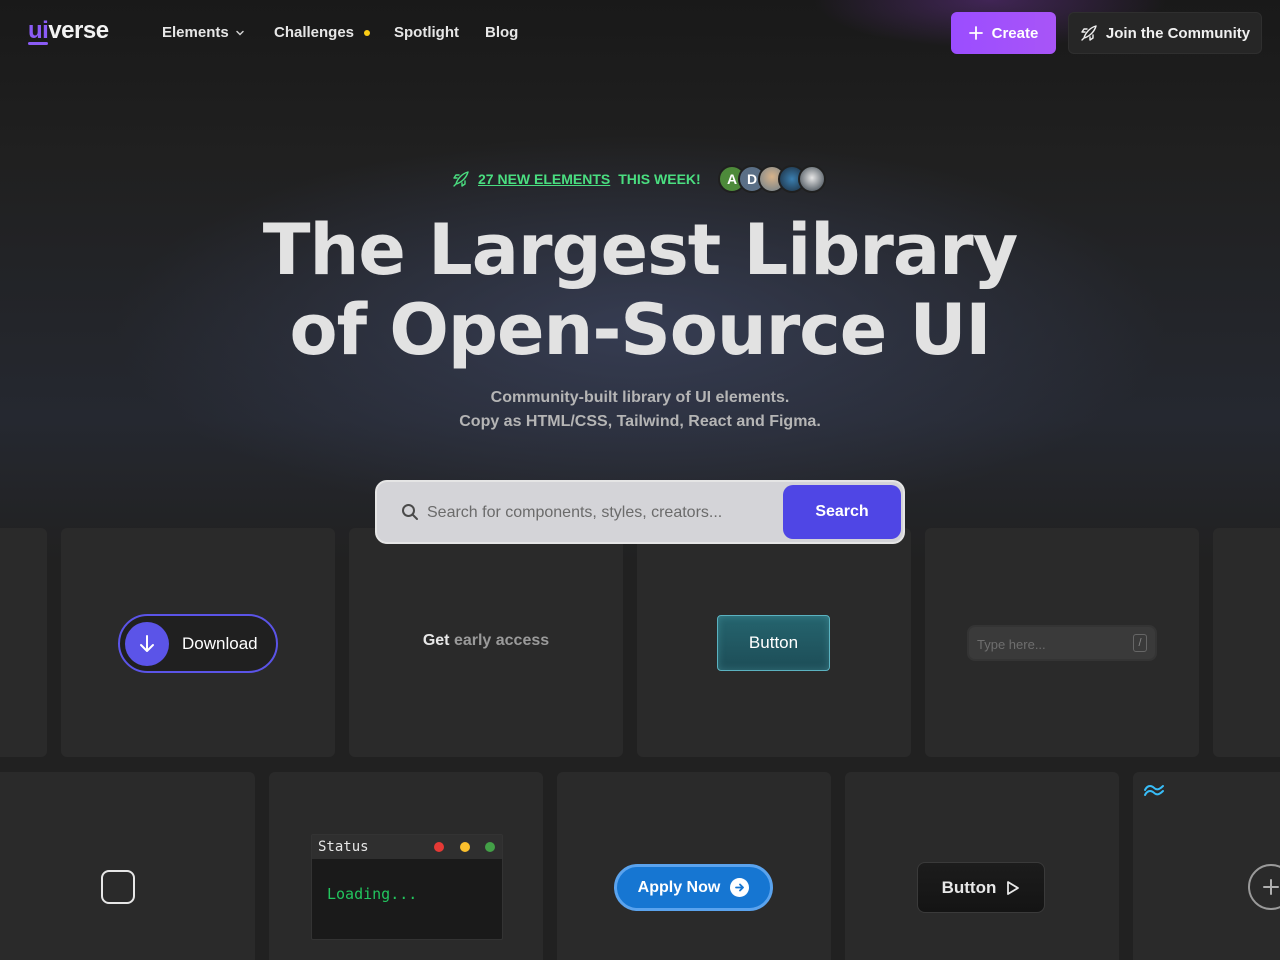 The image size is (1280, 960). What do you see at coordinates (38, 30) in the screenshot?
I see `logo-accent: ui` at bounding box center [38, 30].